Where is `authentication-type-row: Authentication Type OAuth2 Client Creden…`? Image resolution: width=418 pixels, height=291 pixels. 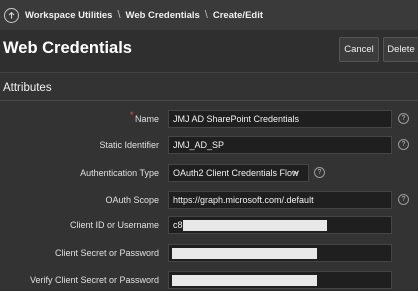
authentication-type-row: Authentication Type OAuth2 Client Creden… is located at coordinates (209, 174).